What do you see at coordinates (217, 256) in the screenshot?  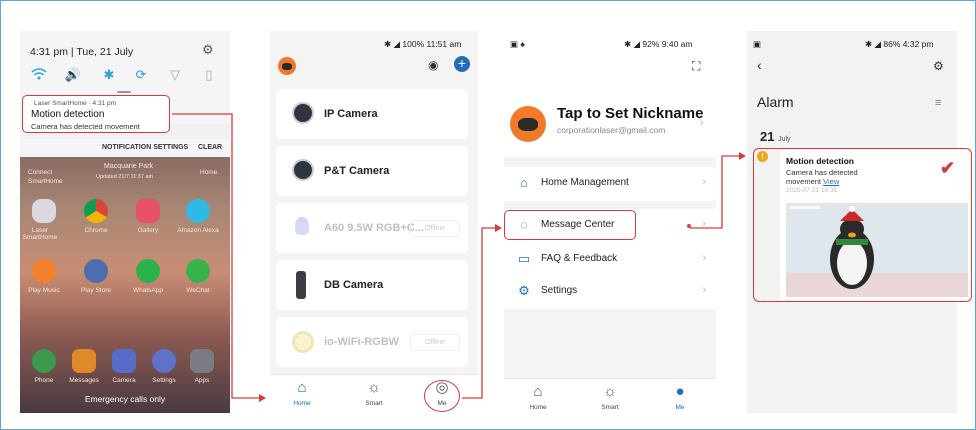 I see `arrow-notification-to-me` at bounding box center [217, 256].